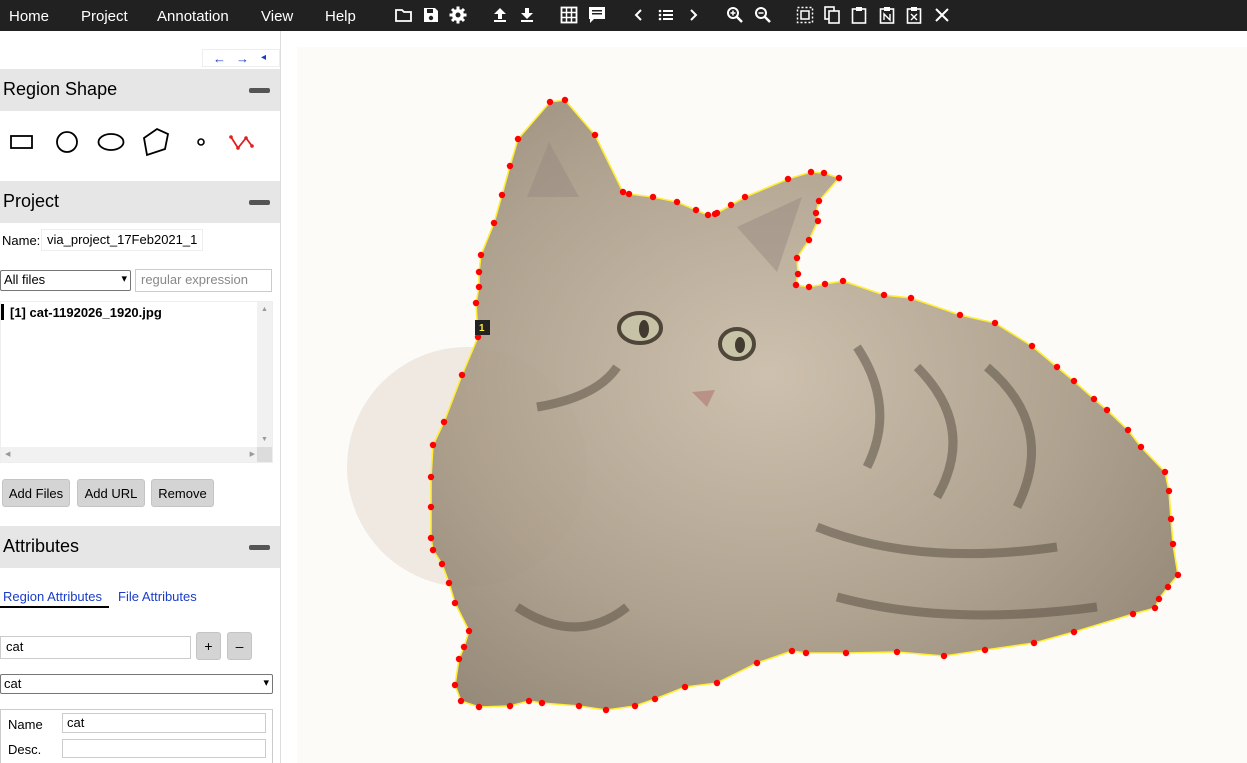  Describe the element at coordinates (431, 15) in the screenshot. I see `save-icon` at that location.